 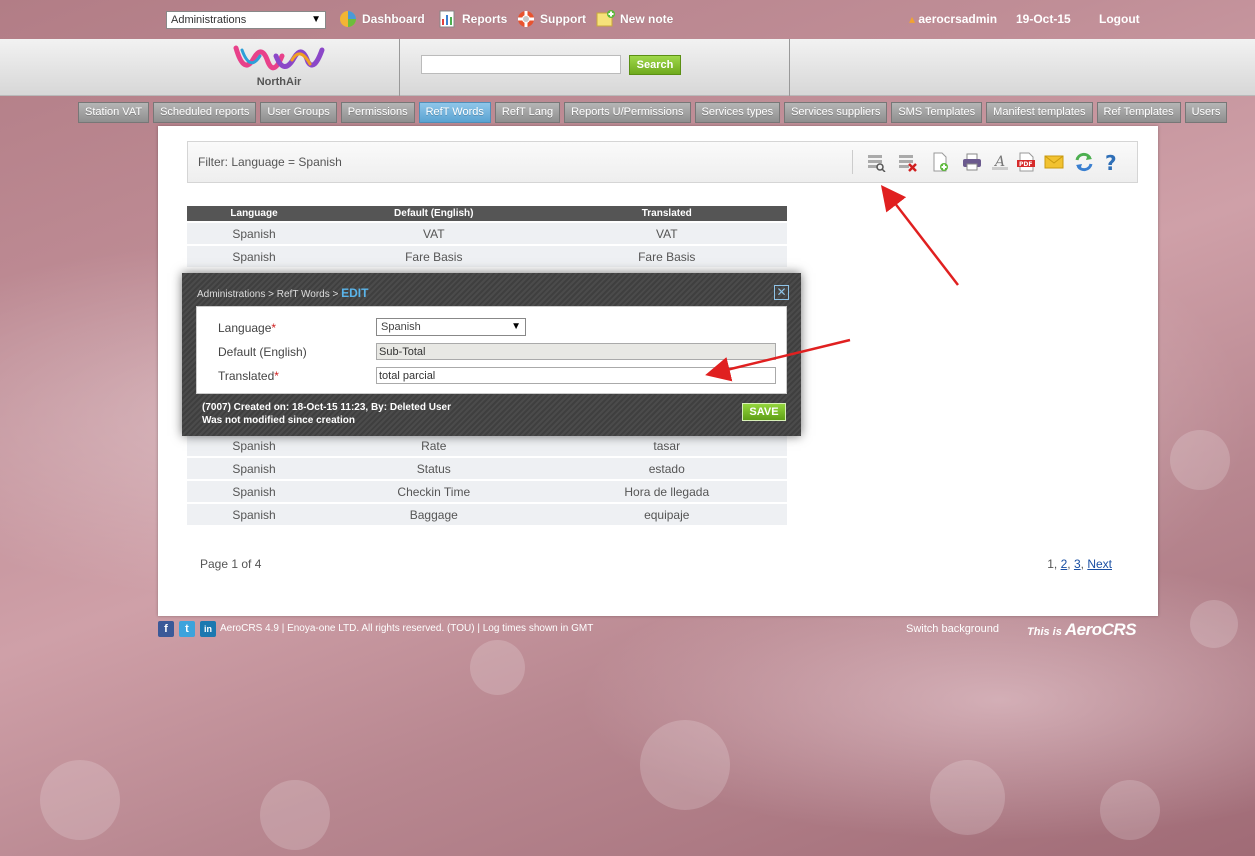 I want to click on filter-description: Filter: Language = Spanish, so click(x=270, y=162).